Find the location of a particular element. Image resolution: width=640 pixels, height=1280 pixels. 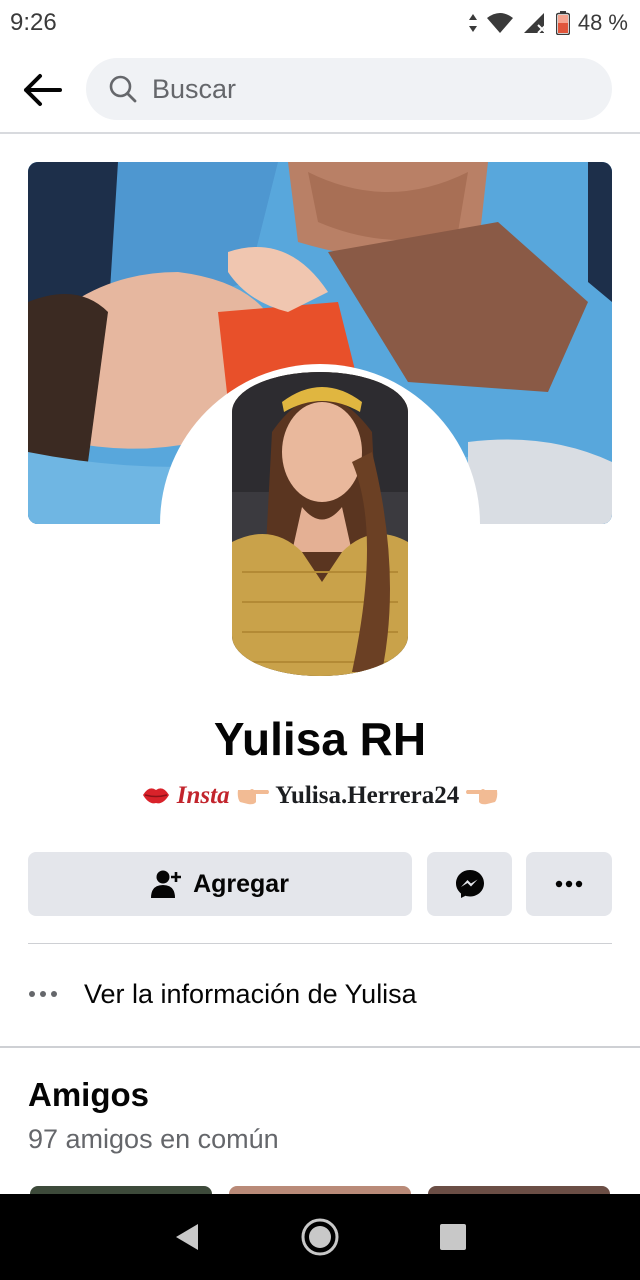

wifi-icon is located at coordinates (500, 23).